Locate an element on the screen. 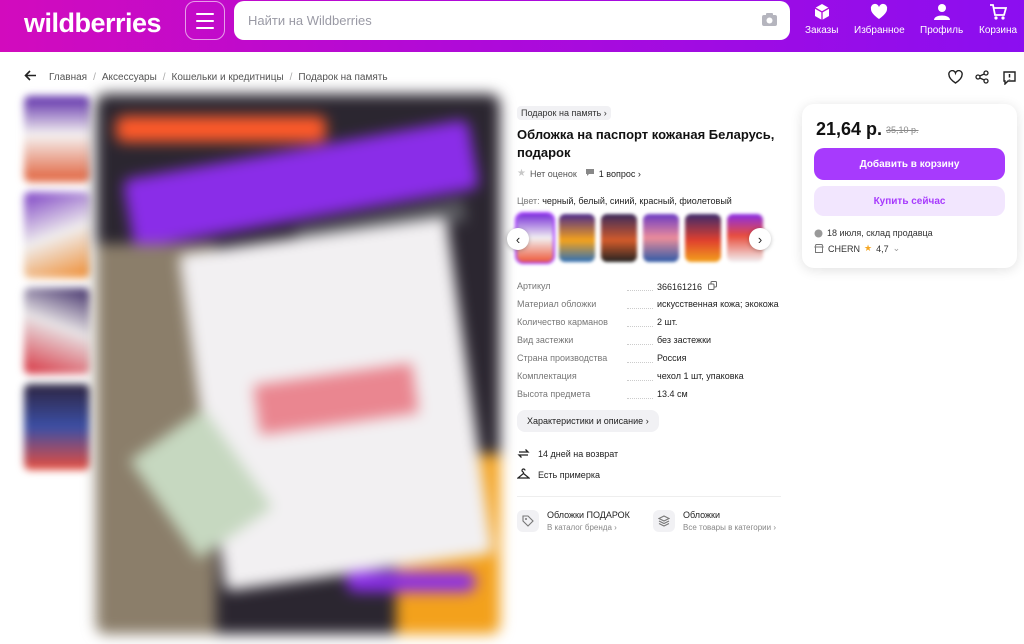 Image resolution: width=1024 pixels, height=644 pixels. spec-value: без застежки is located at coordinates (684, 340).